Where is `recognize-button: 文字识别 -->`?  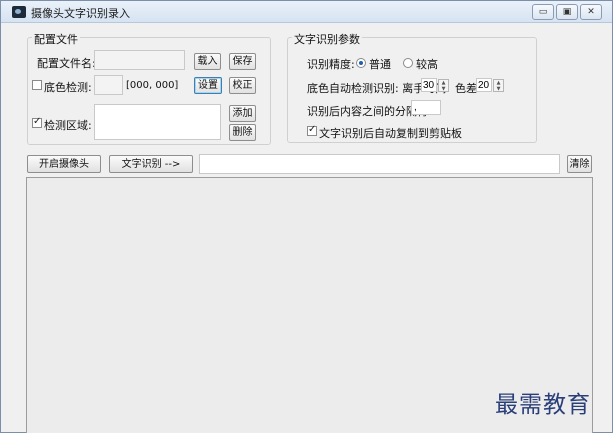 recognize-button: 文字识别 --> is located at coordinates (151, 164).